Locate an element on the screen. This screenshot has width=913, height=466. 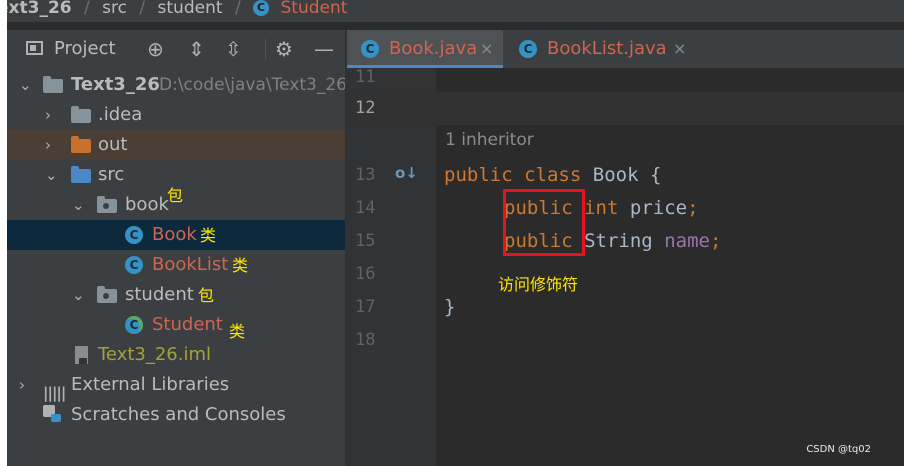
tree-item-project-root: ⌄ Text3_26 D:\code\java\Text3_26 is located at coordinates (176, 85).